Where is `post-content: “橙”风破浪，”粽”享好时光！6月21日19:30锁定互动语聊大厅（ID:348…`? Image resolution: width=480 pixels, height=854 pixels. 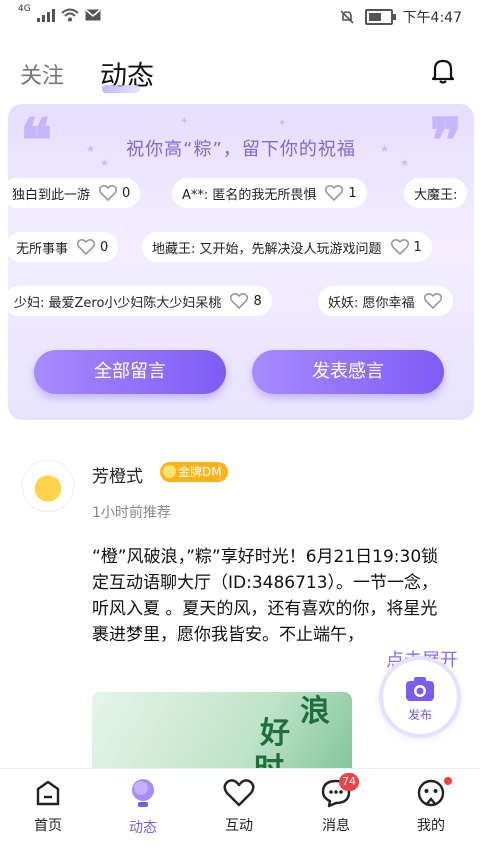
post-content: “橙”风破浪，”粽”享好时光！6月21日19:30锁定互动语聊大厅（ID:348… is located at coordinates (265, 596).